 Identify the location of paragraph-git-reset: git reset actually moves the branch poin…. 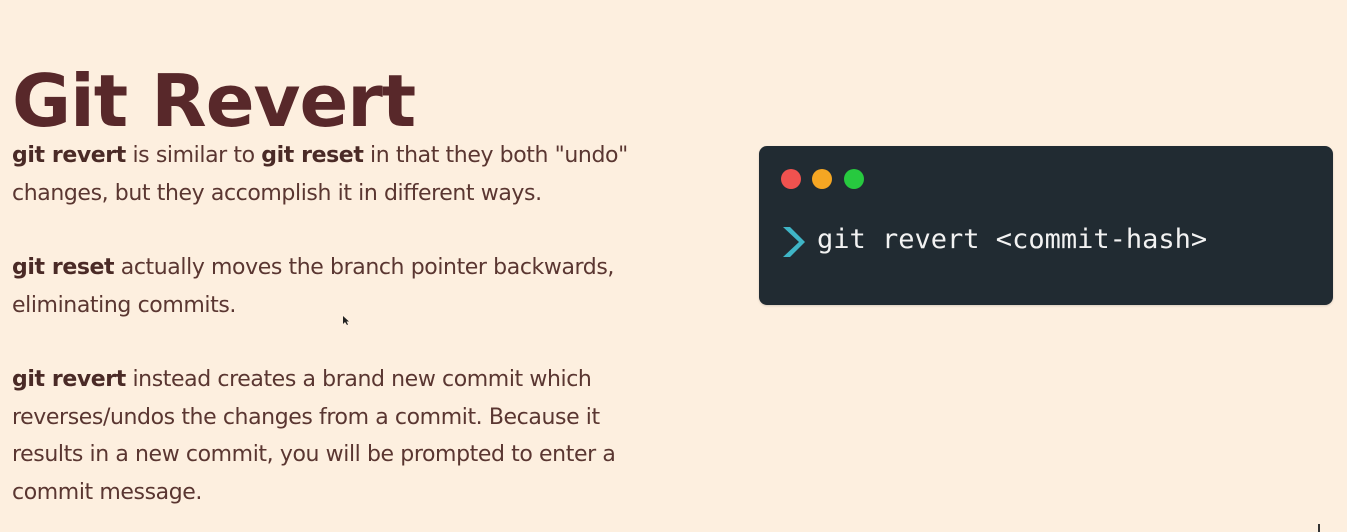
(372, 286).